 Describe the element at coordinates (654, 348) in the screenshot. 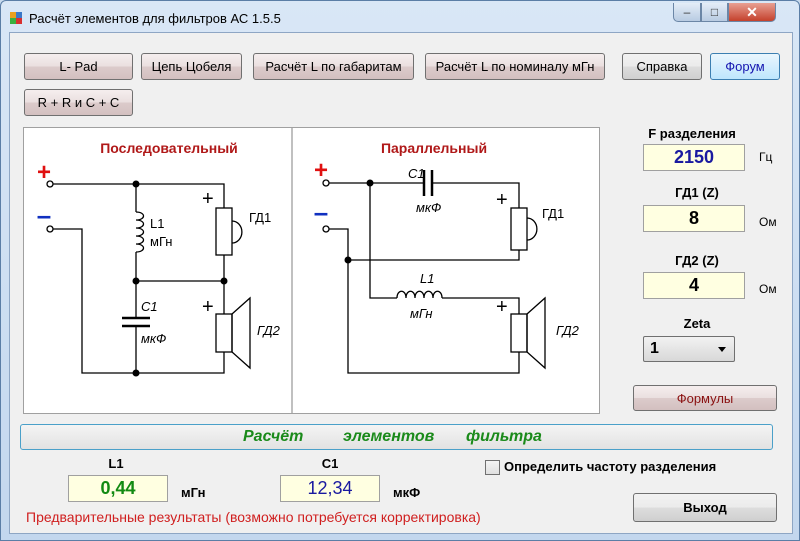

I see `zeta-selected-value: 1` at that location.